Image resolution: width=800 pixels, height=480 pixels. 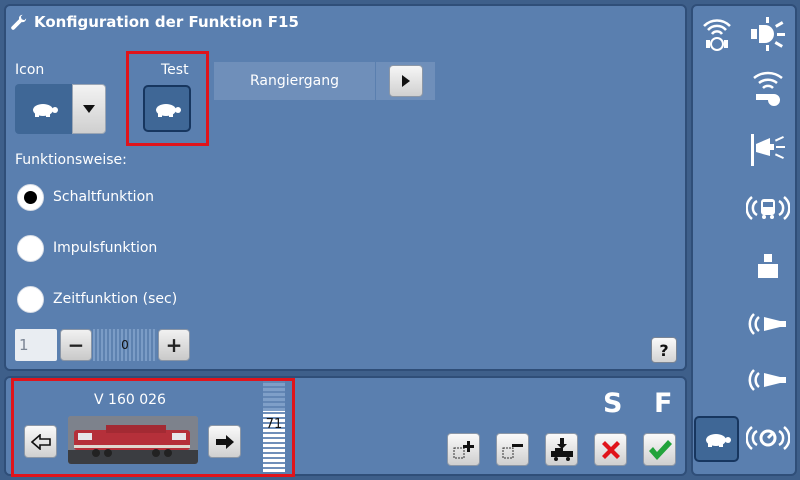 What do you see at coordinates (166, 22) in the screenshot?
I see `page-title: Konfiguration der Funktion F15` at bounding box center [166, 22].